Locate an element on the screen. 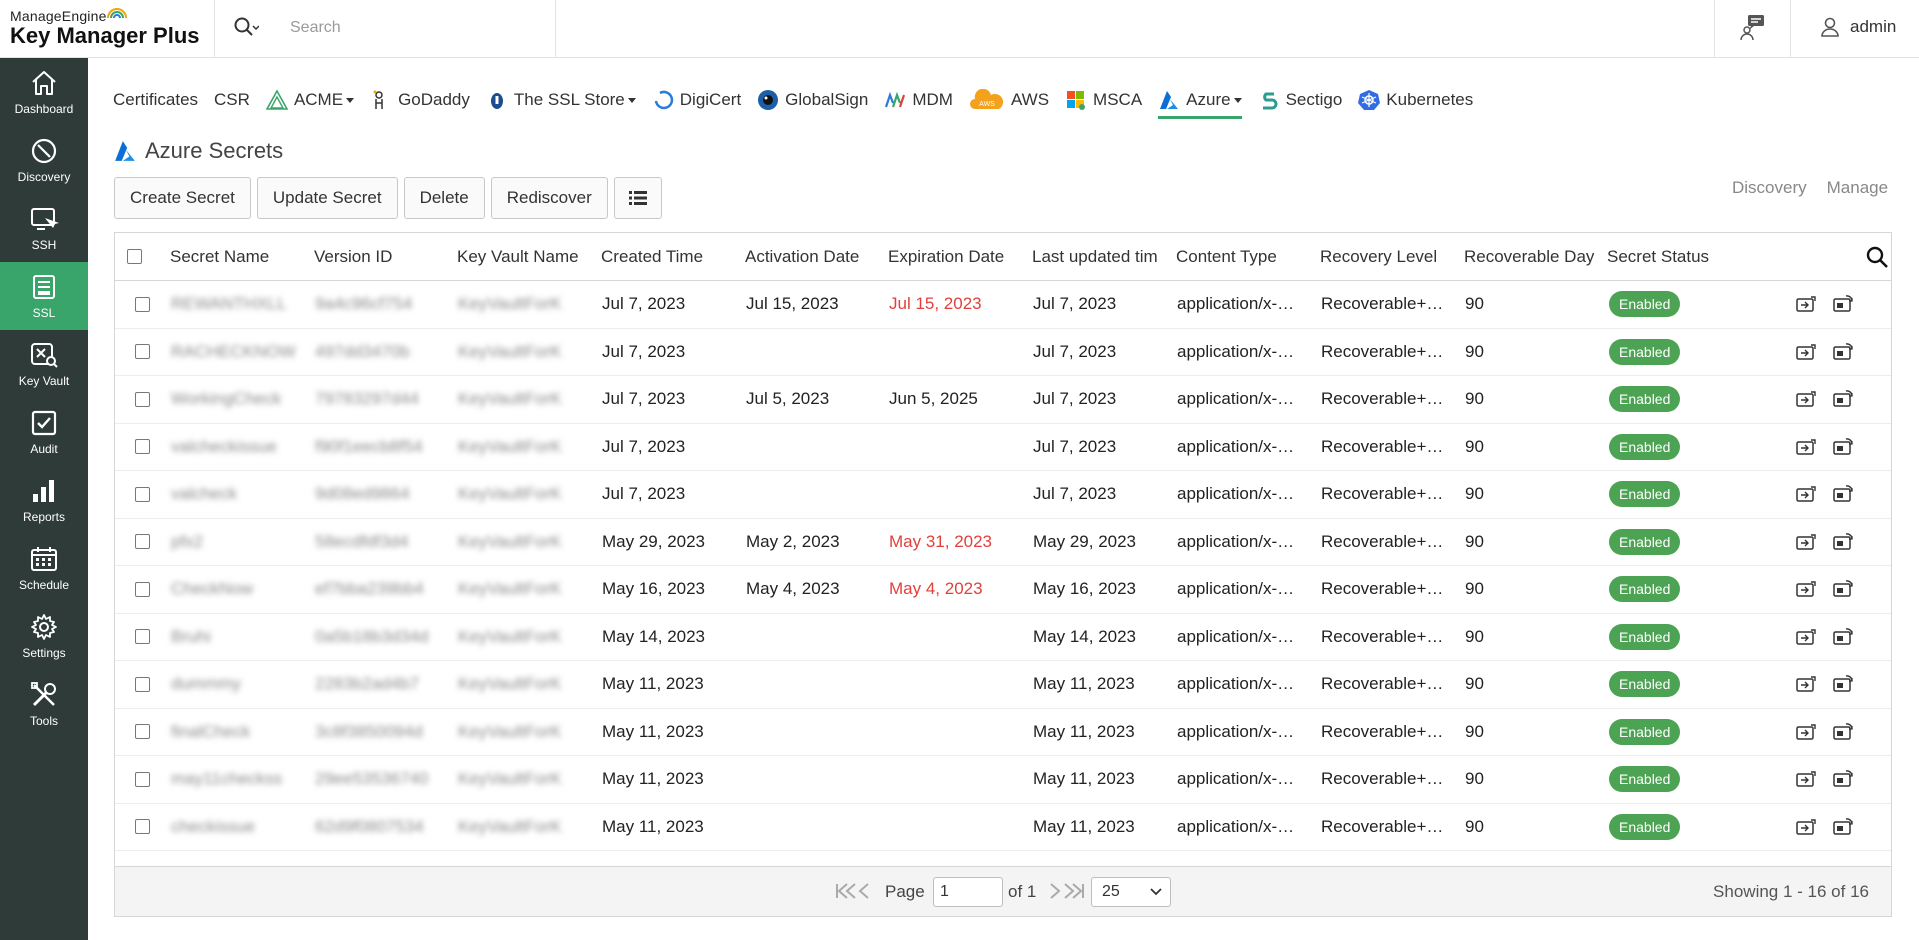 Image resolution: width=1919 pixels, height=940 pixels. page-number-input is located at coordinates (968, 892).